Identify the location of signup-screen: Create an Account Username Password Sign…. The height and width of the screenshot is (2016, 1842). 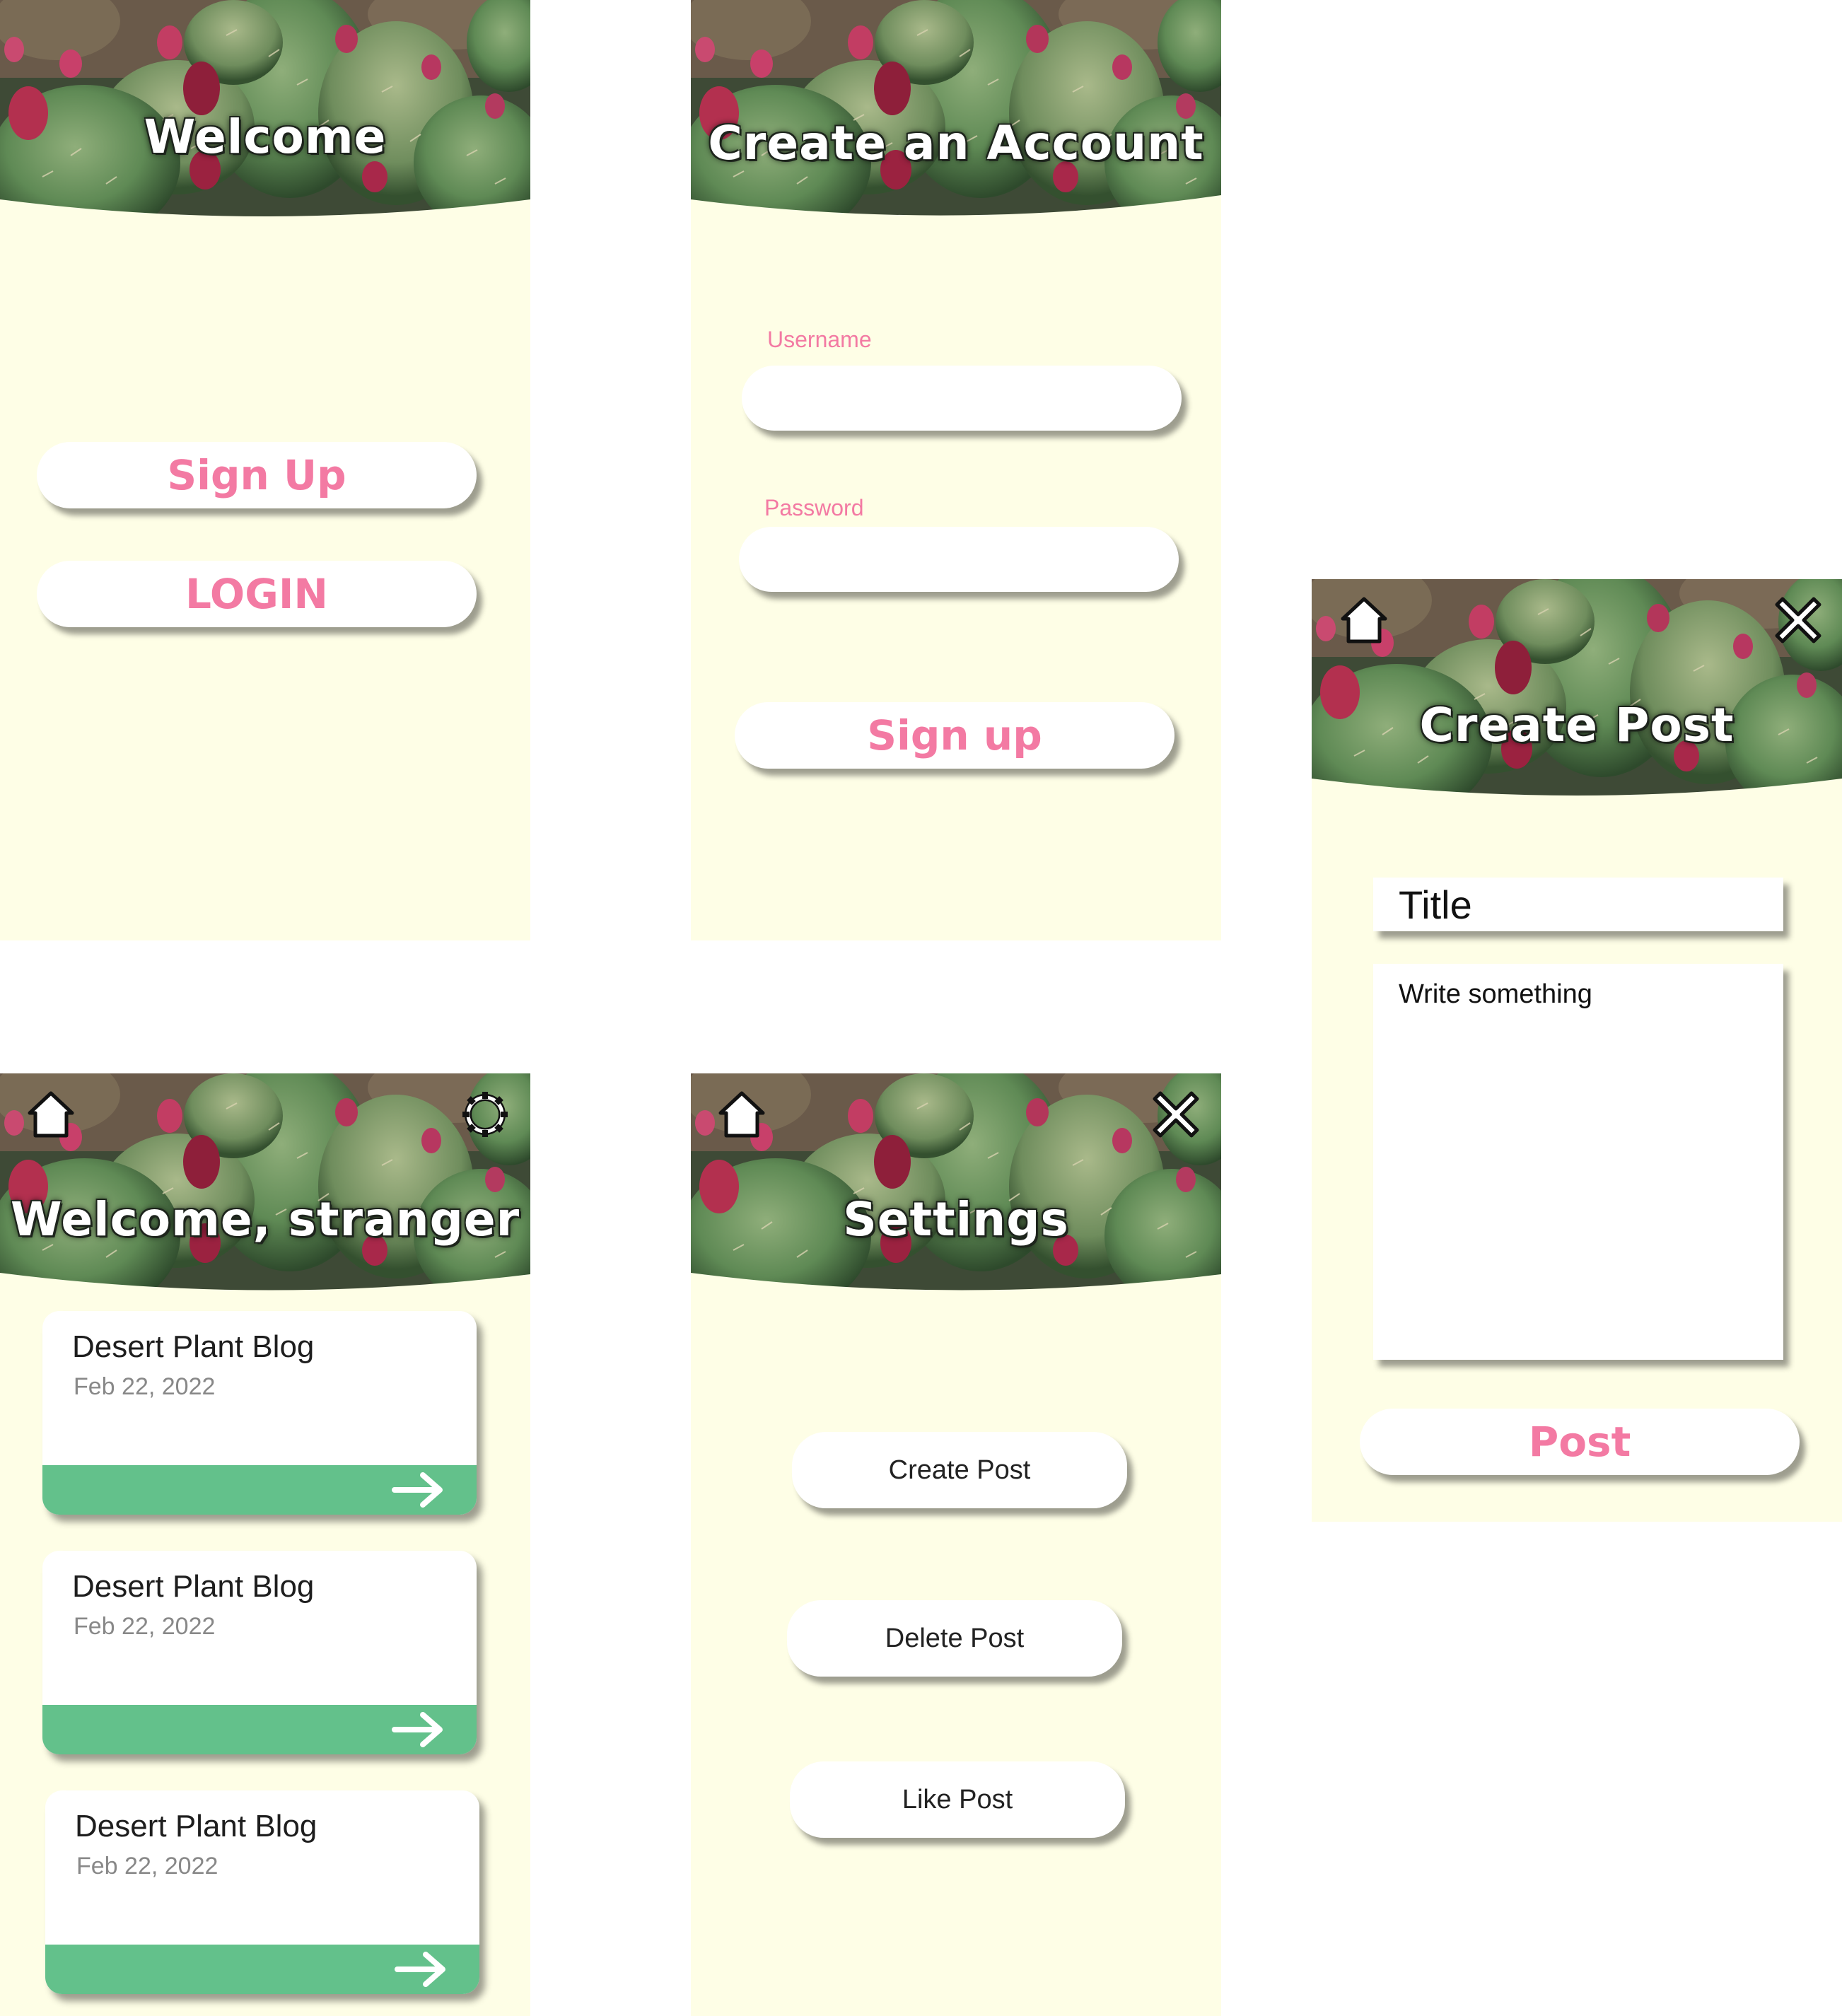
(956, 470).